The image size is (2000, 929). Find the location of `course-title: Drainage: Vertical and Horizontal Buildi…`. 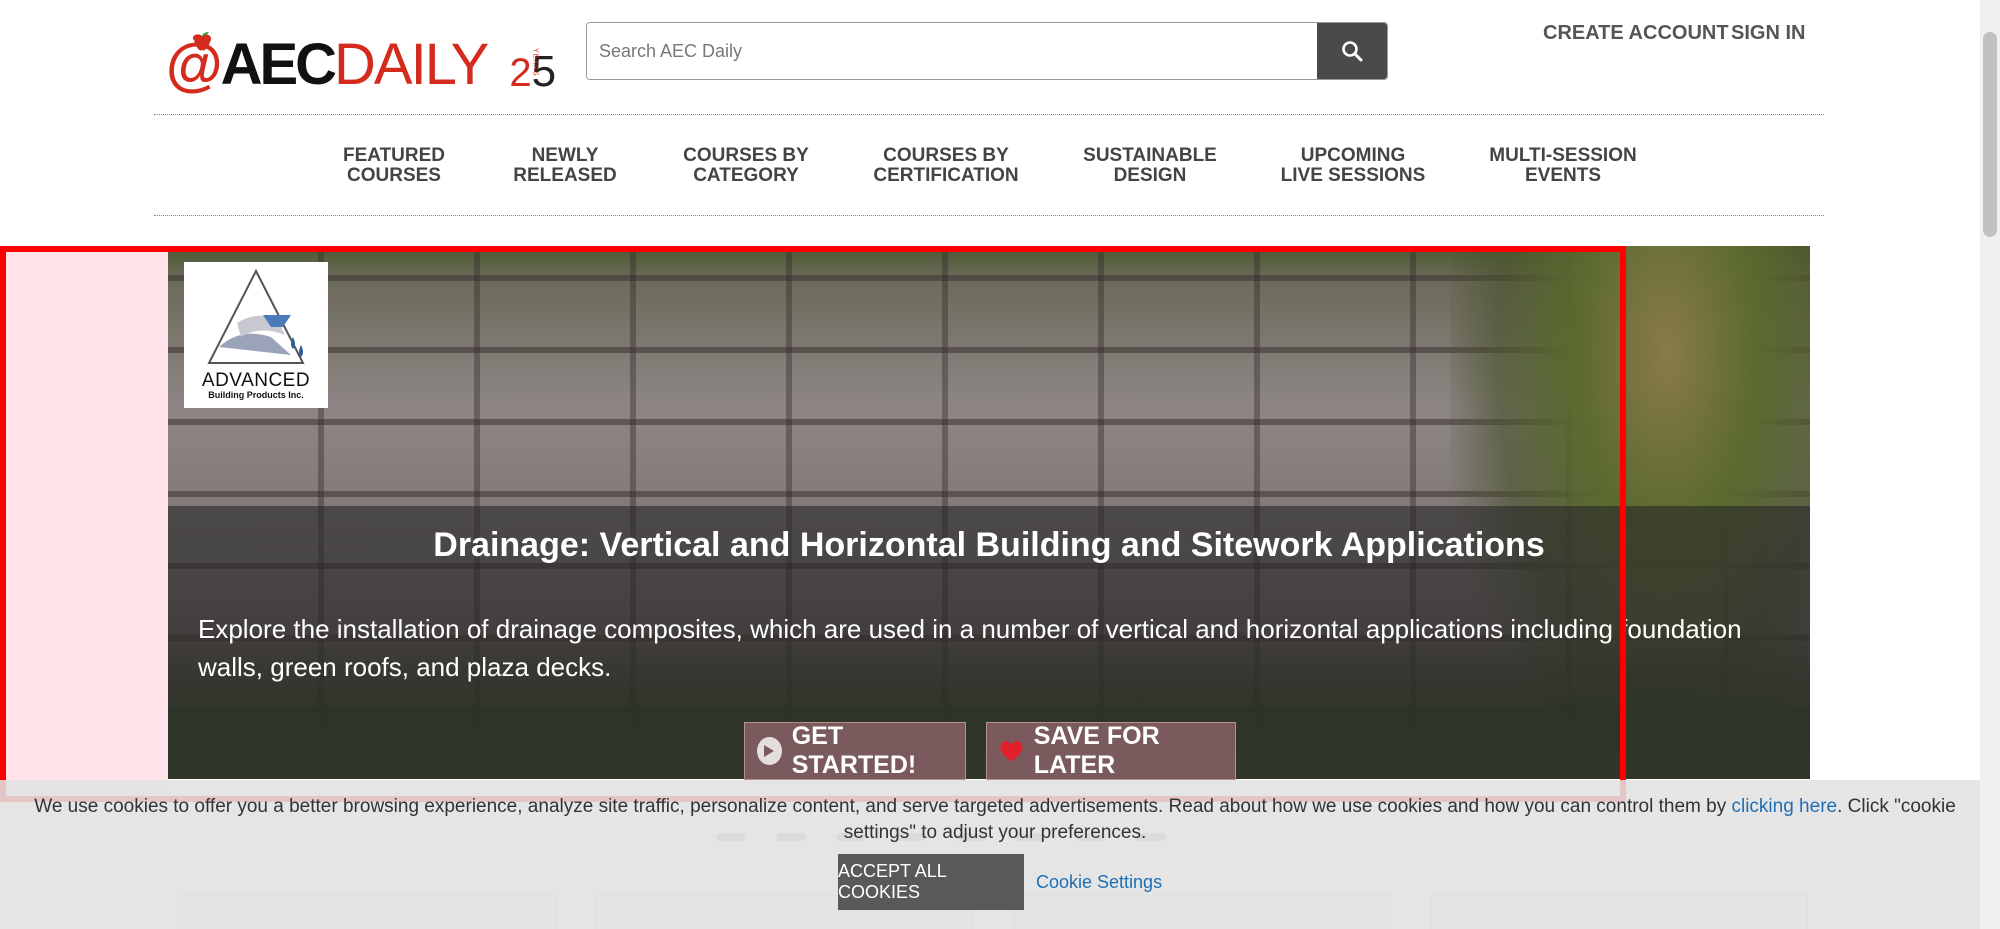

course-title: Drainage: Vertical and Horizontal Buildi… is located at coordinates (989, 545).